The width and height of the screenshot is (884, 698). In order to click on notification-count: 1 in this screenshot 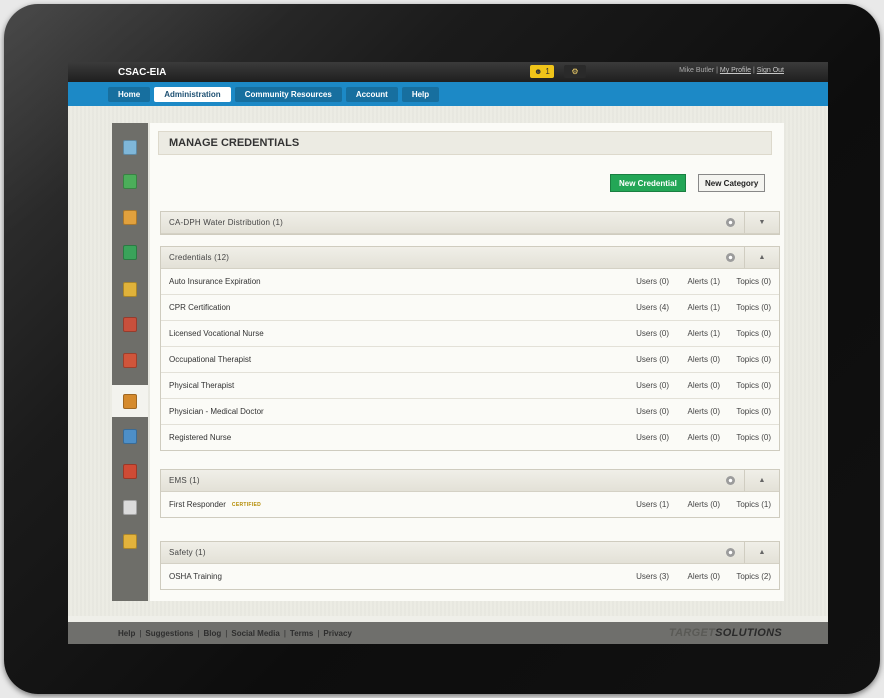, I will do `click(547, 71)`.